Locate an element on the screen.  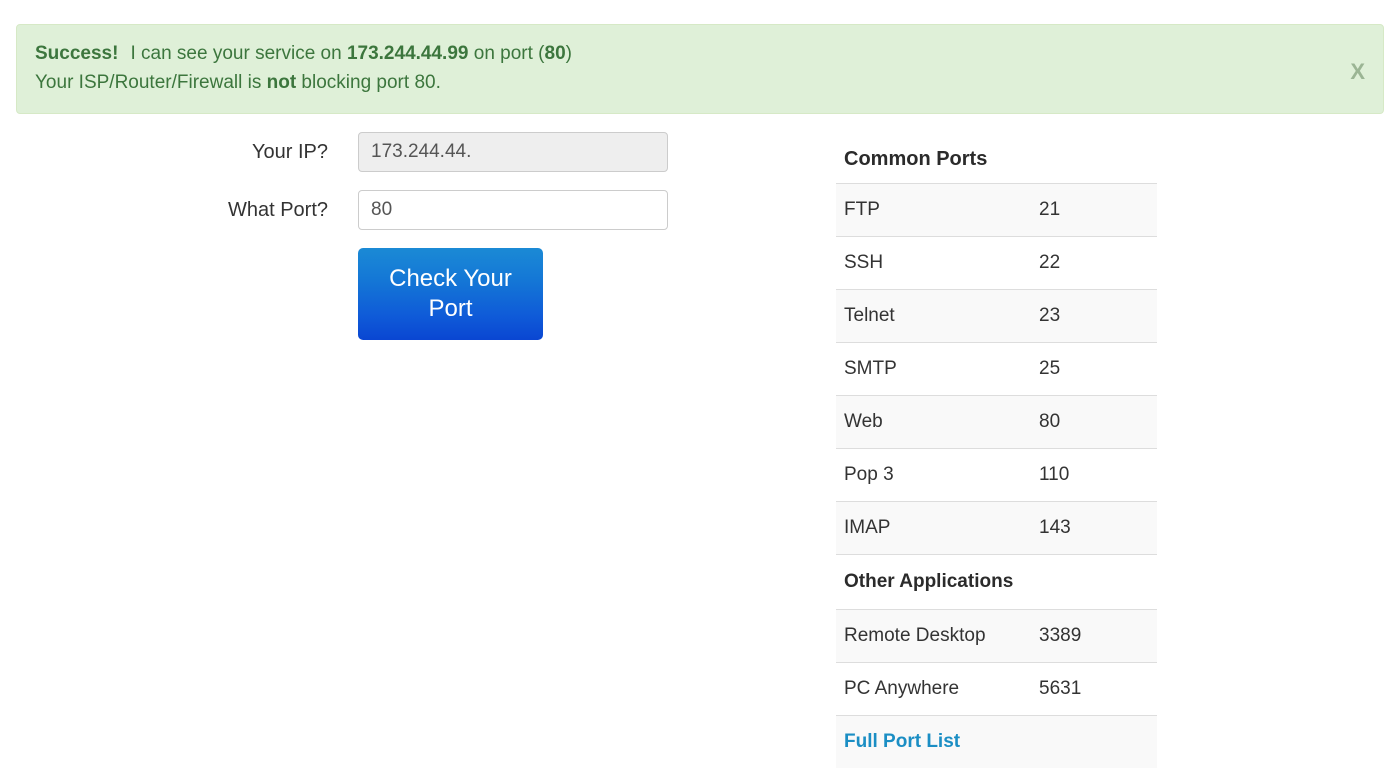
port-field-wrap is located at coordinates (513, 210).